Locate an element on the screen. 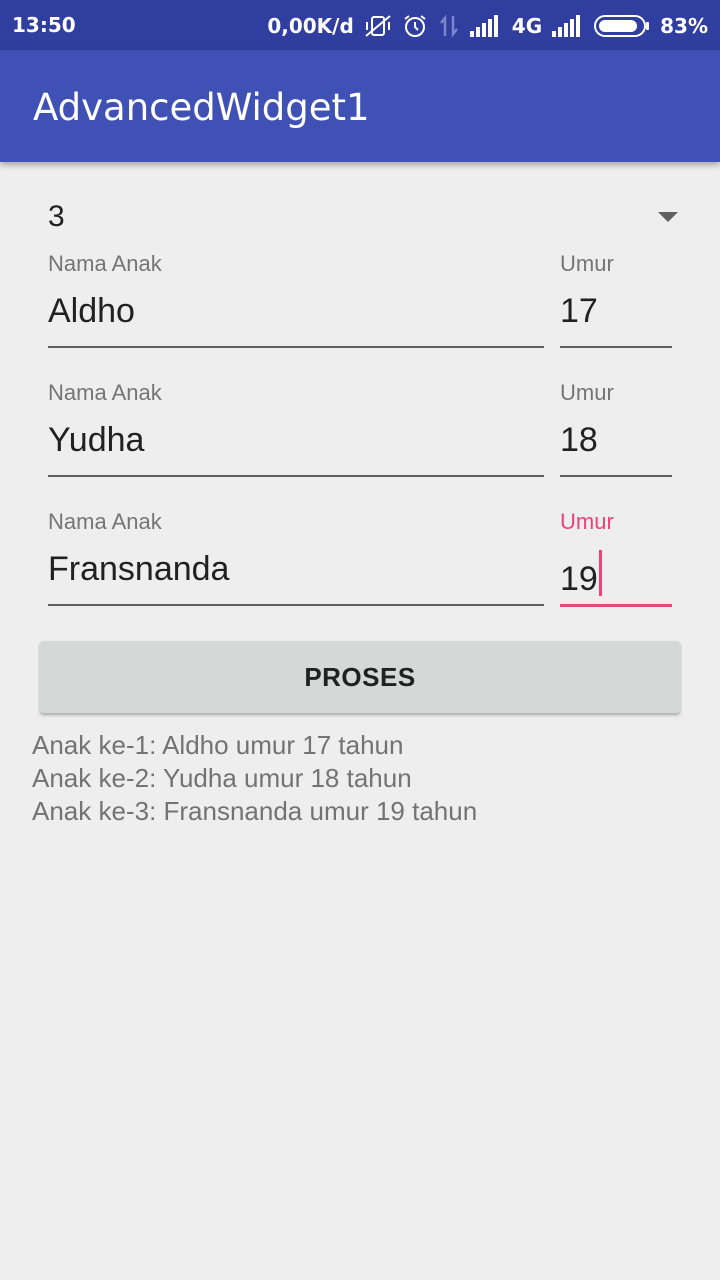 This screenshot has height=1280, width=720. status-icons: 0,00K/d 4G 83% is located at coordinates (487, 26).